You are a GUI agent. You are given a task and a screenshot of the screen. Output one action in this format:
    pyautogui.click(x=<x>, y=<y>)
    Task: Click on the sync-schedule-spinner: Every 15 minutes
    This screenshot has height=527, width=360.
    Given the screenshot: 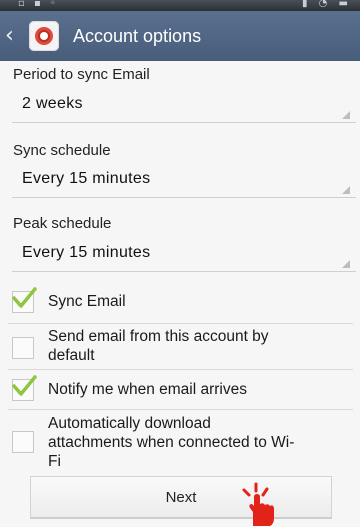 What is the action you would take?
    pyautogui.click(x=184, y=180)
    